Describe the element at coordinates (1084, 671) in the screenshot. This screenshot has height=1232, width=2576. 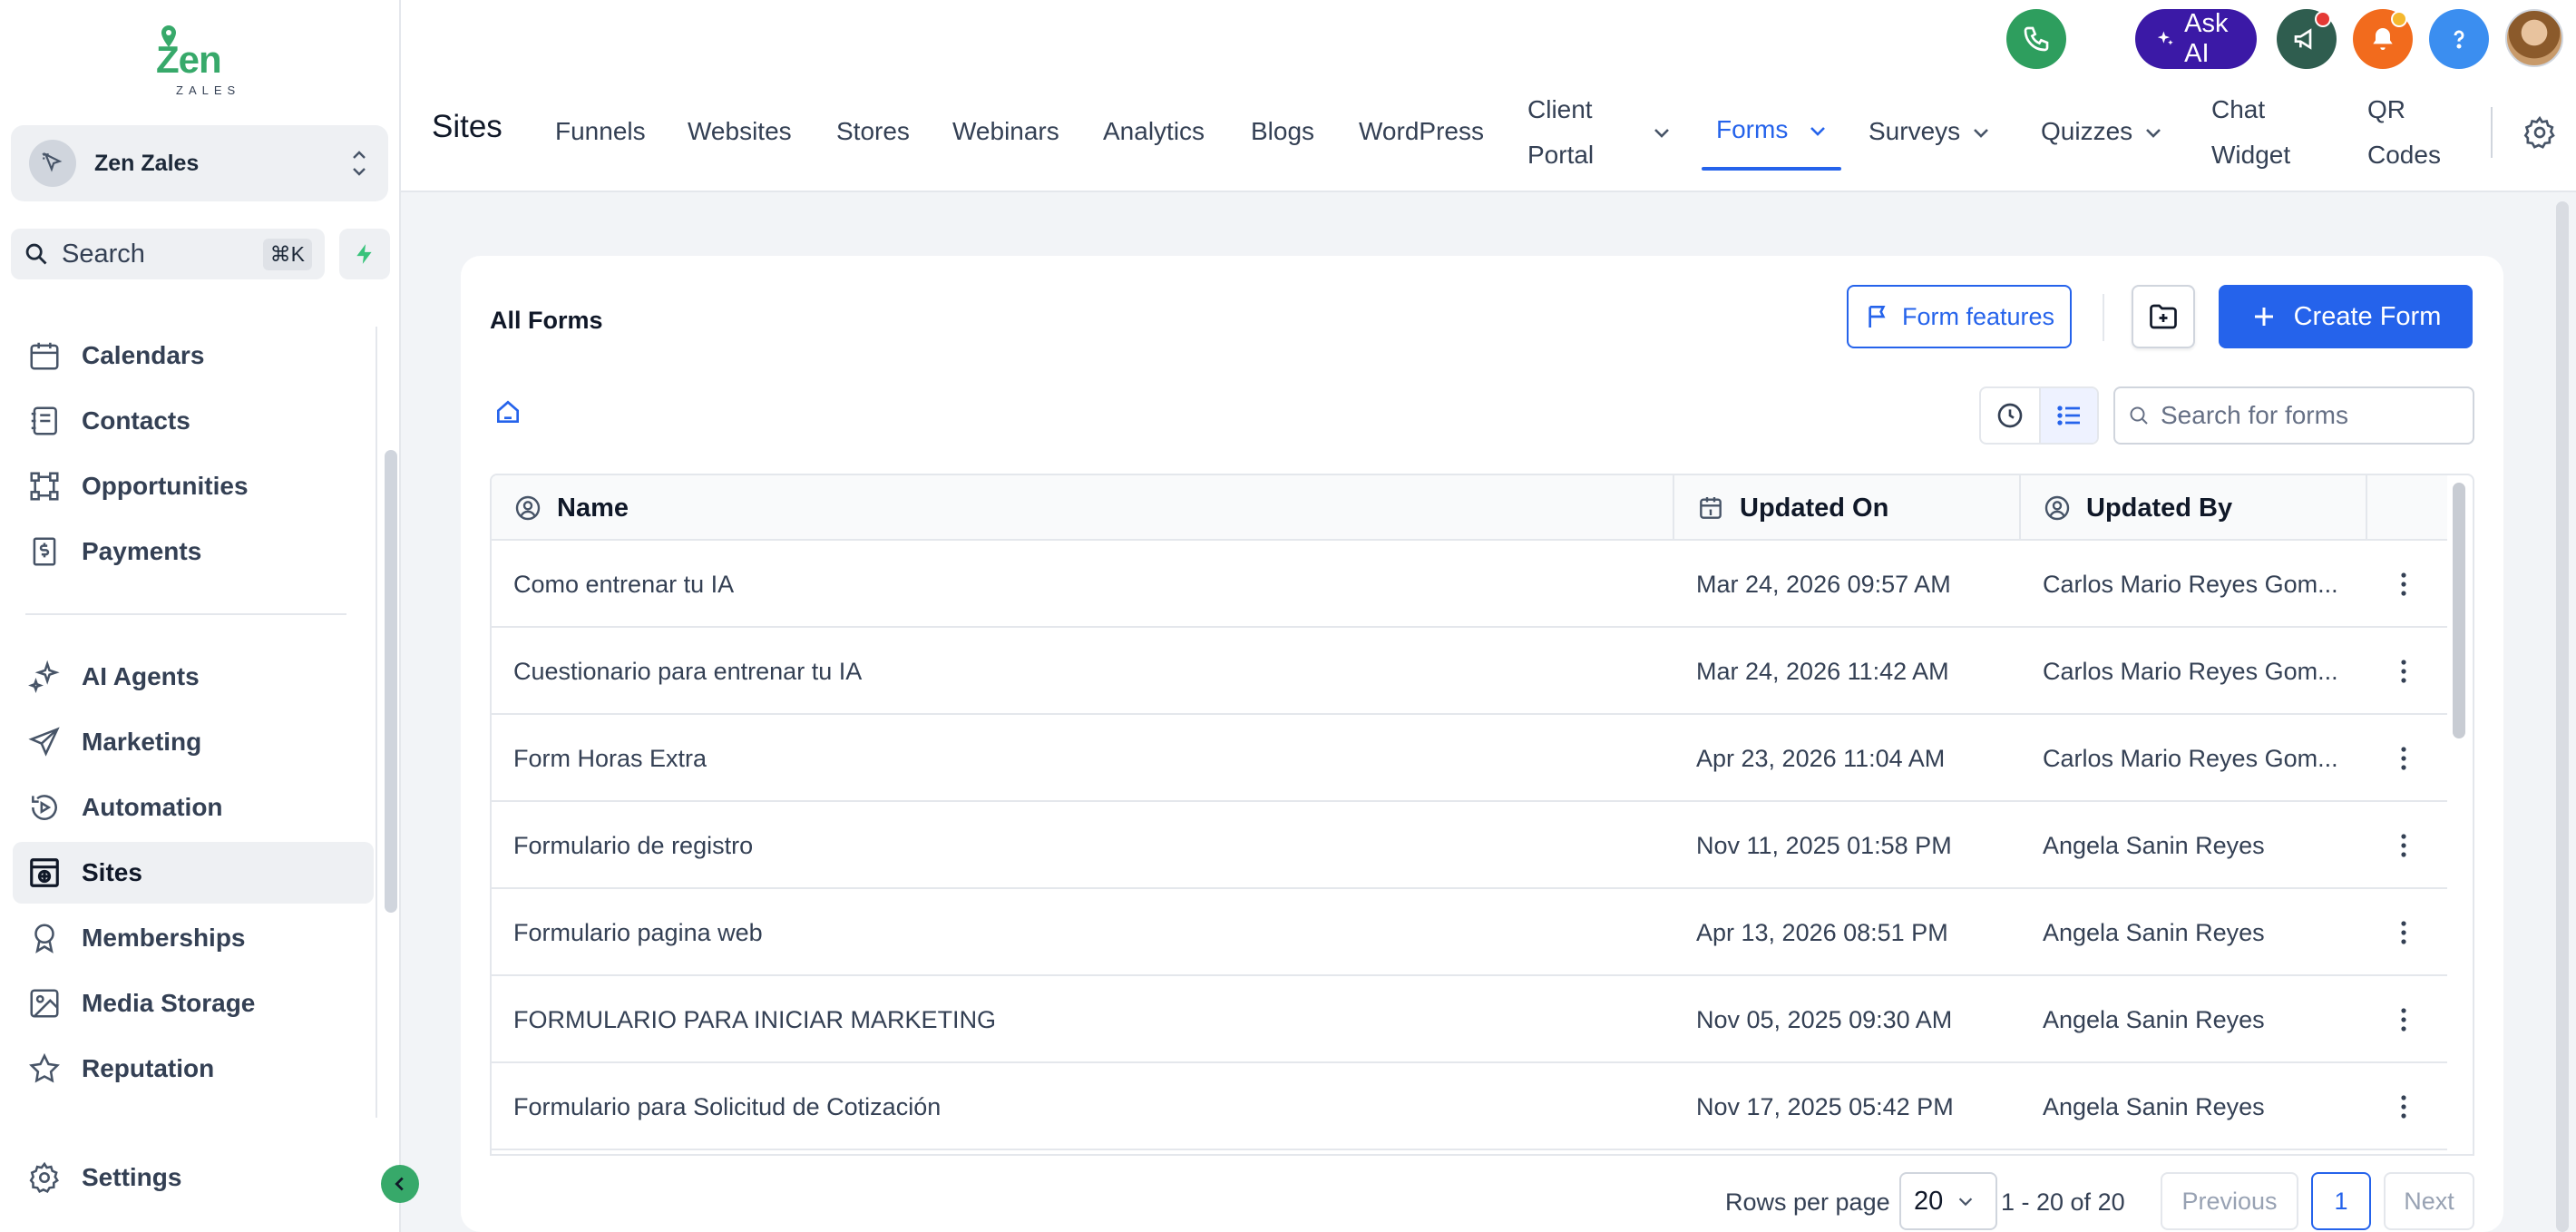
I see `form-name: Cuestionario para entrenar tu IA` at that location.